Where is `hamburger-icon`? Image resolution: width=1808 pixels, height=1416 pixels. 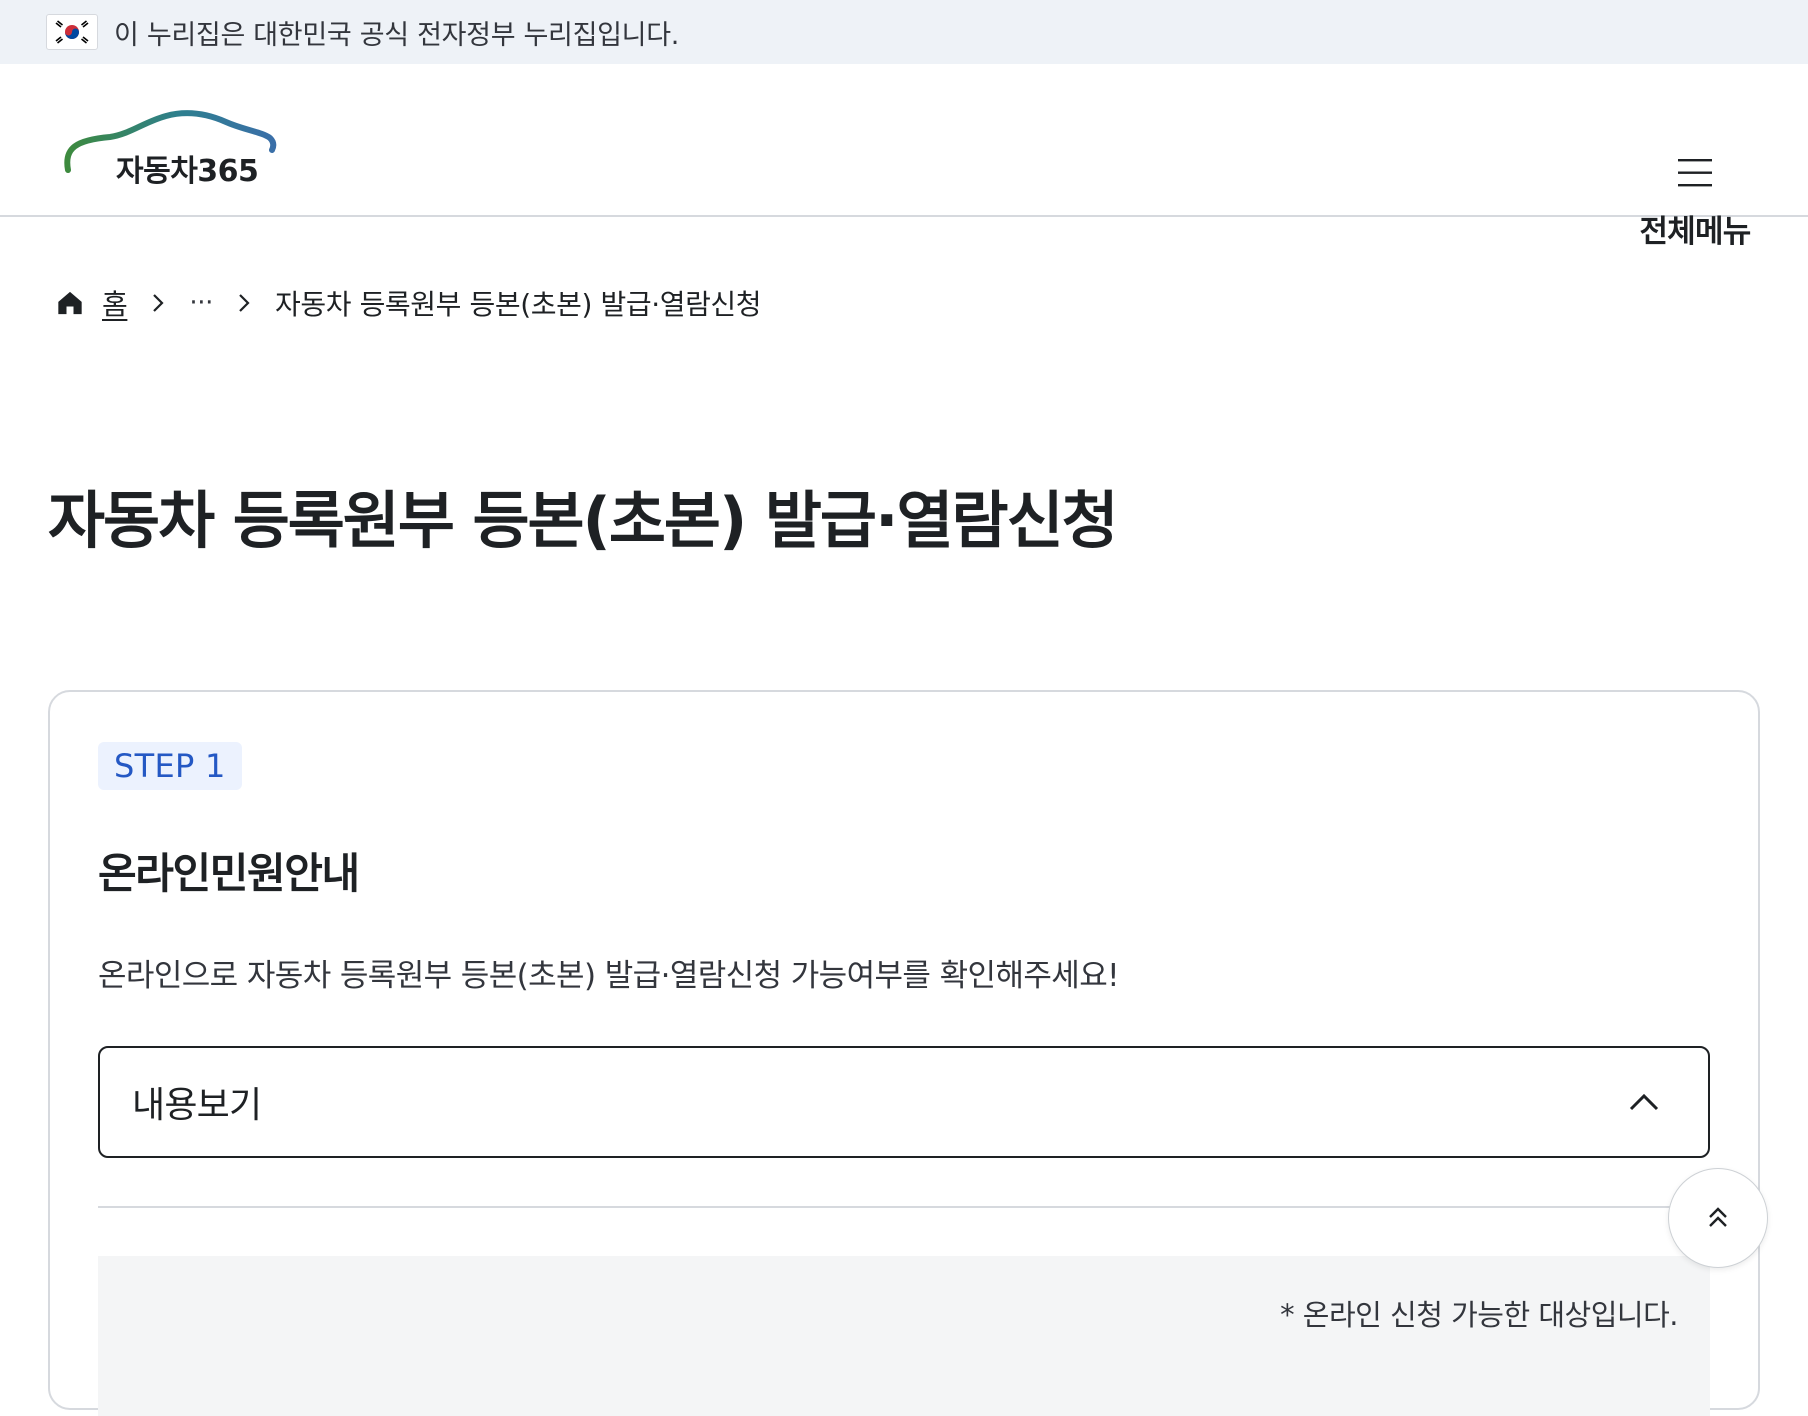 hamburger-icon is located at coordinates (1695, 173).